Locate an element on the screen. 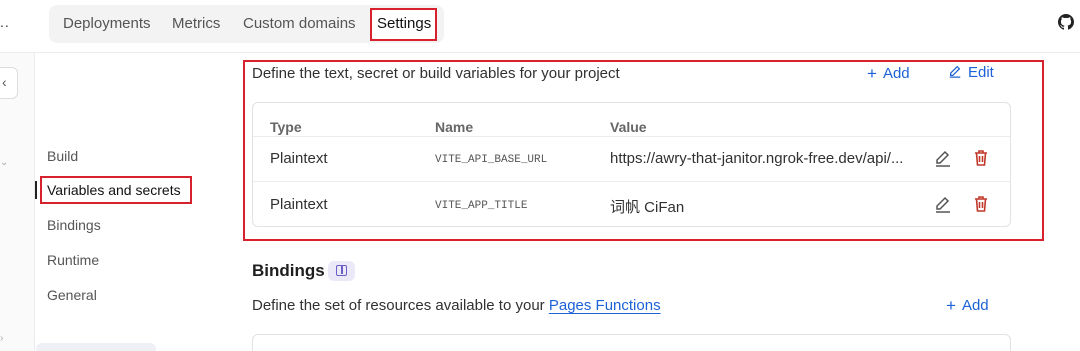 This screenshot has height=351, width=1080. nav-variables-and-secrets: Variables and secrets is located at coordinates (114, 190).